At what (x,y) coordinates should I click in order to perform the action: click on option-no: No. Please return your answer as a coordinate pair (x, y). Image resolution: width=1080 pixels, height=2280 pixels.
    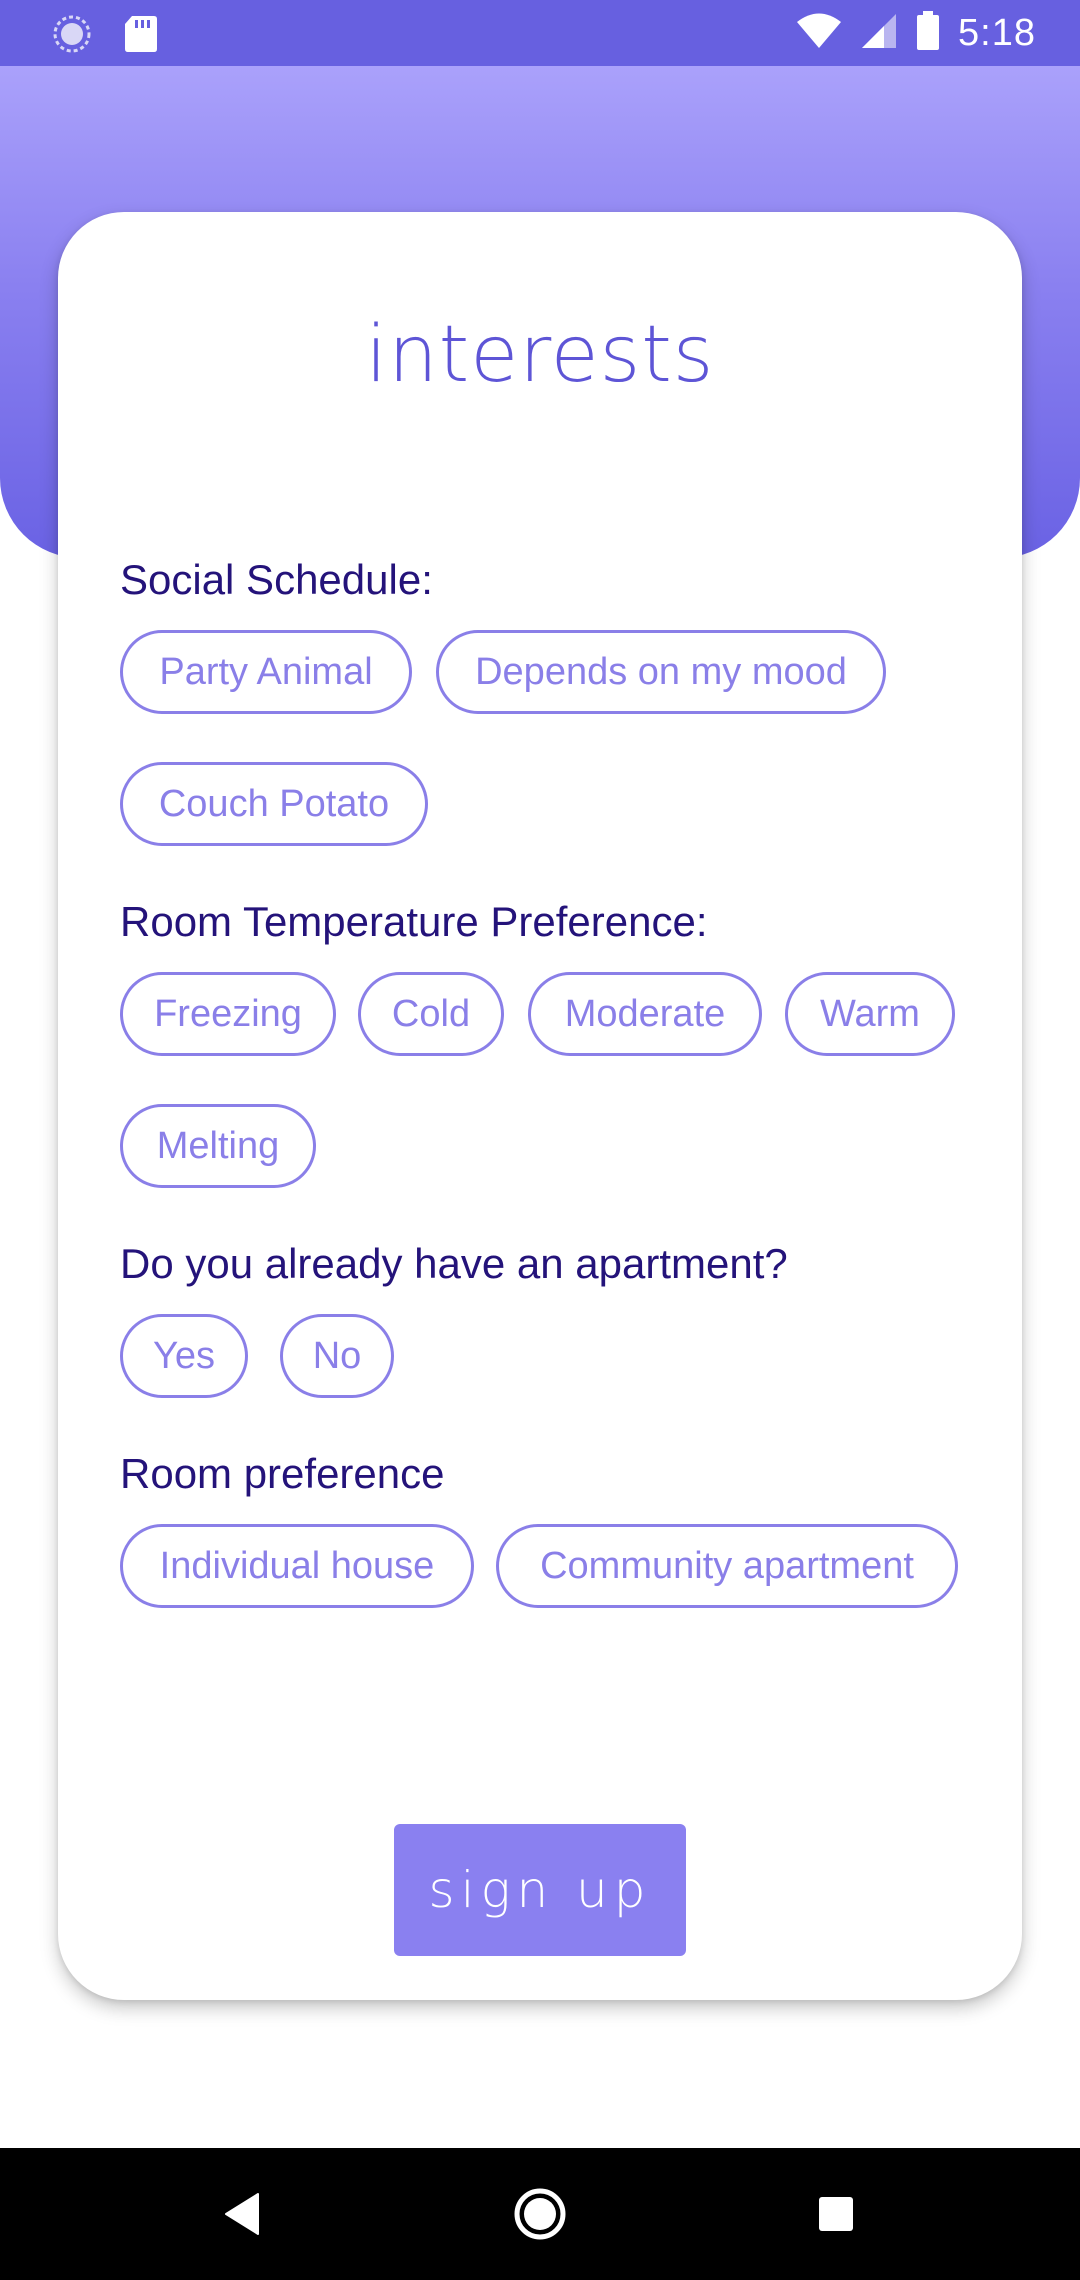
    Looking at the image, I should click on (337, 1356).